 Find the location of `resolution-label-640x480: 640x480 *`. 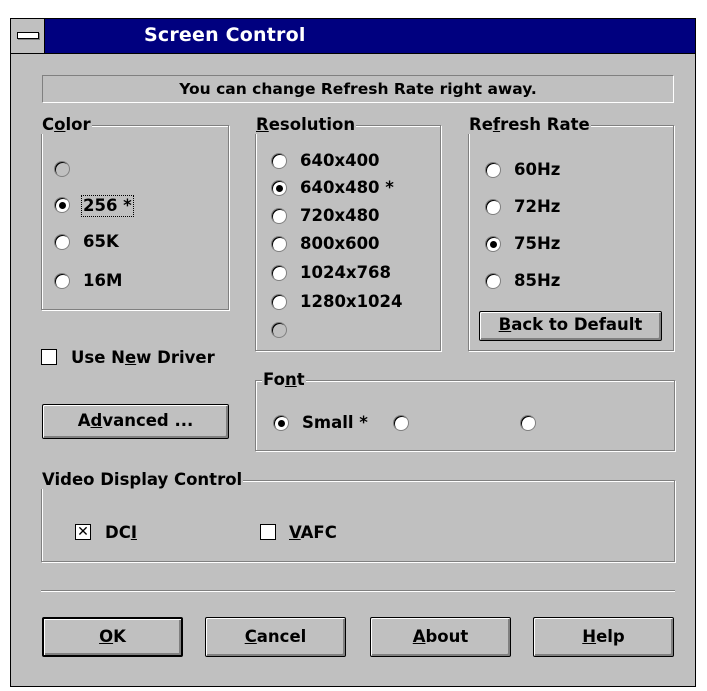

resolution-label-640x480: 640x480 * is located at coordinates (347, 187).